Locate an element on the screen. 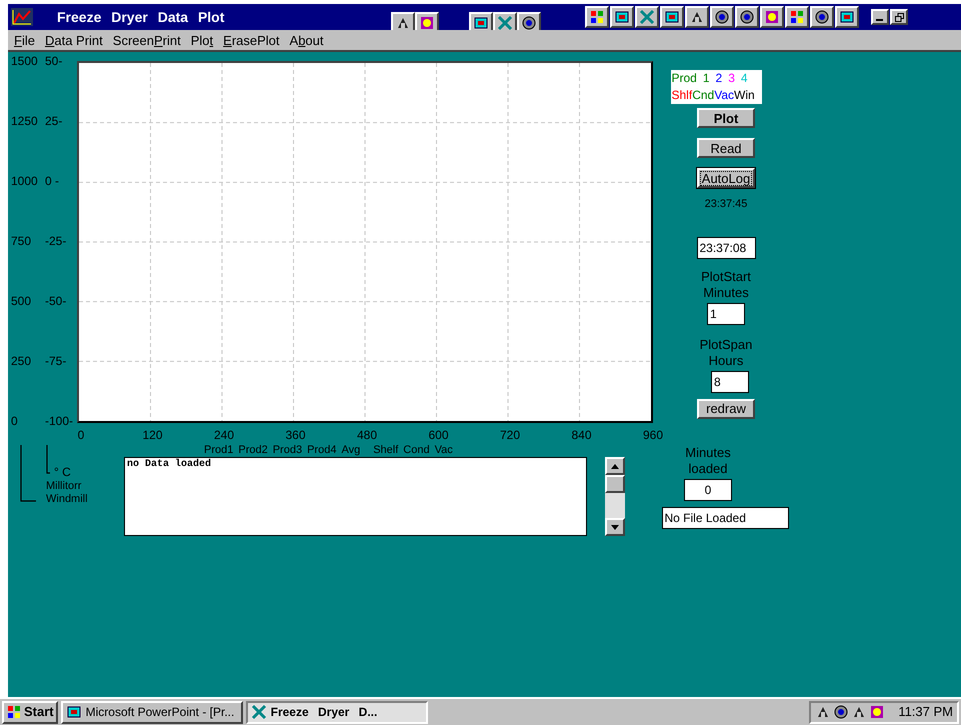 The image size is (961, 725). unit-label: ° C is located at coordinates (62, 472).